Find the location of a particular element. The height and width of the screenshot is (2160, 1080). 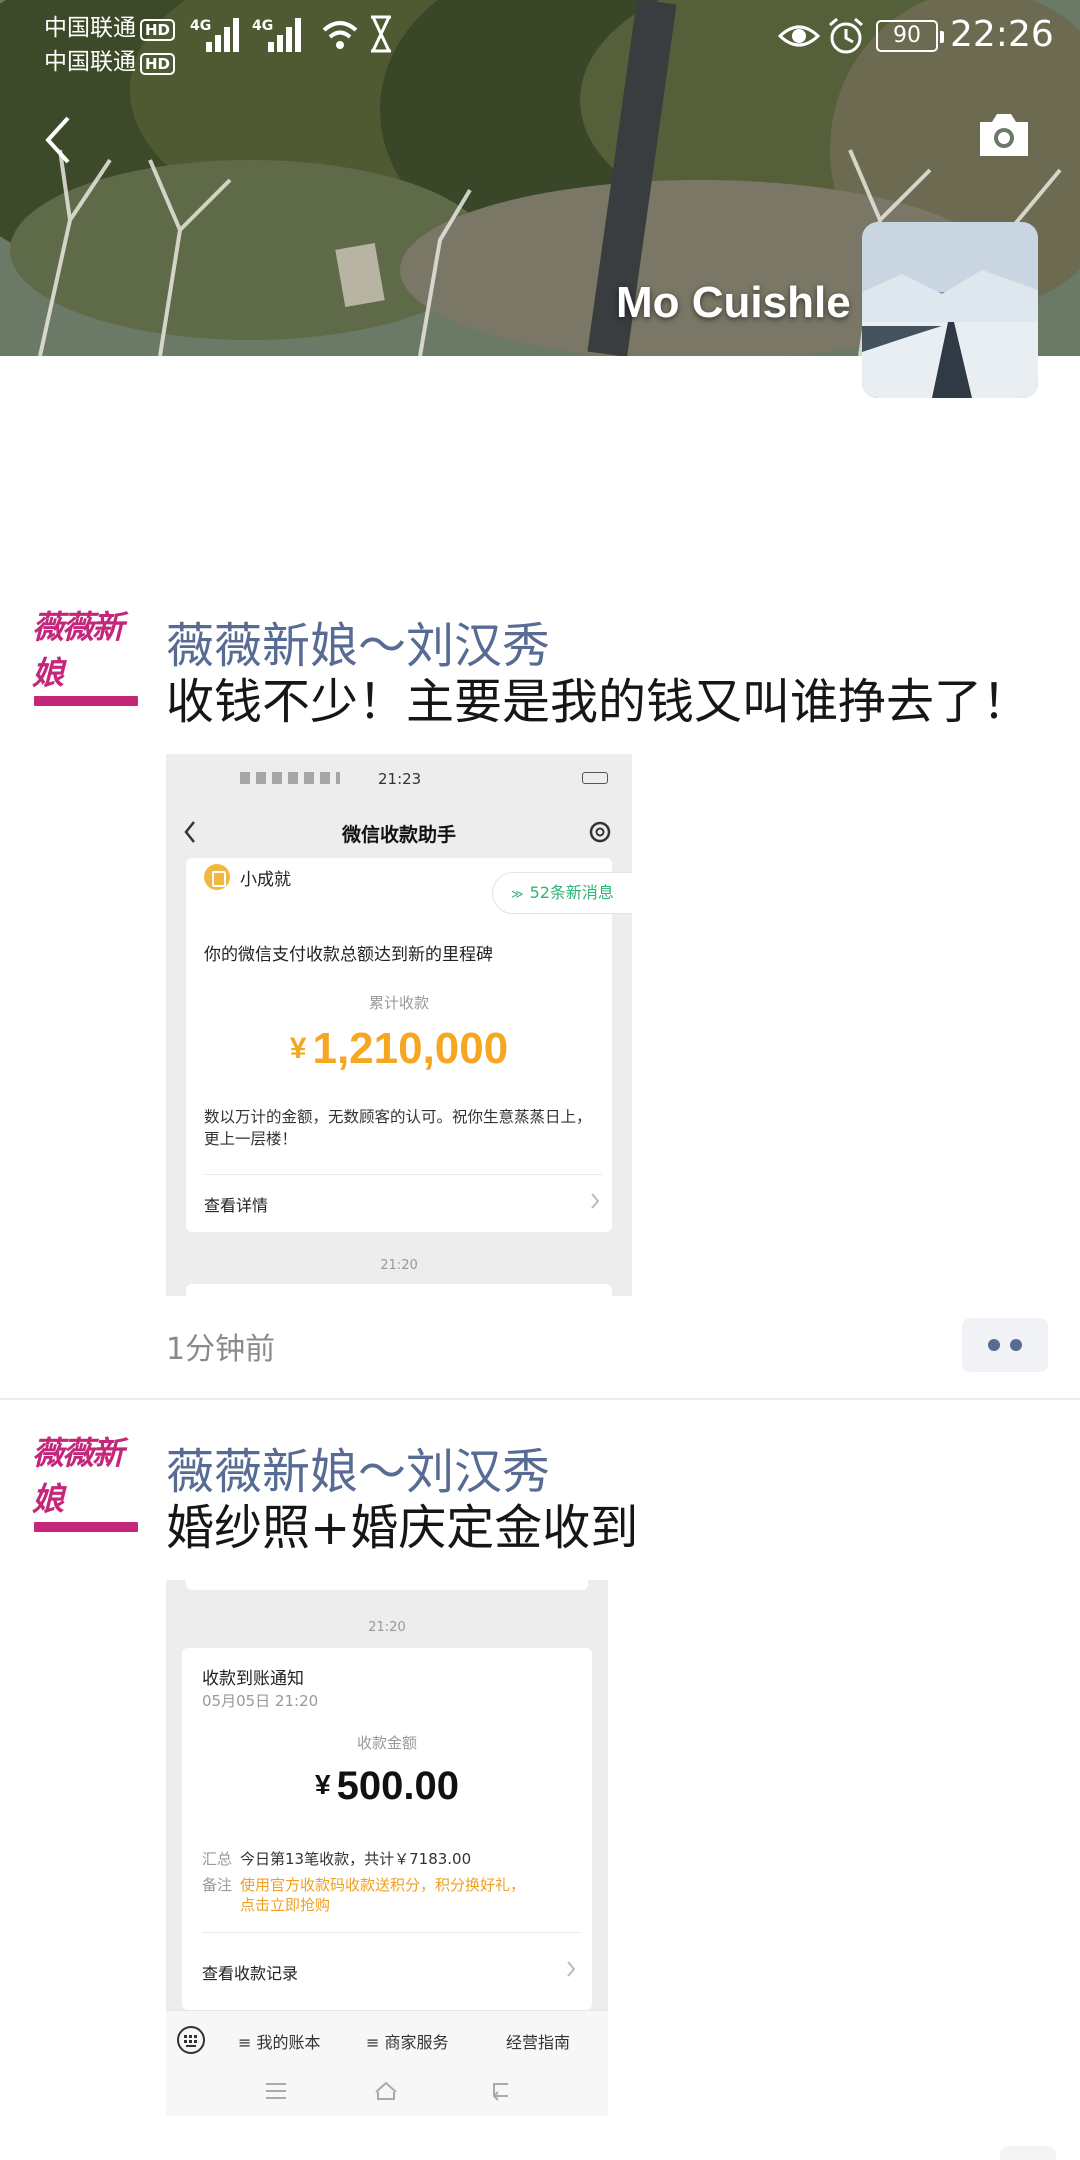

image-nav-bar: 微信收款助手 is located at coordinates (399, 833).